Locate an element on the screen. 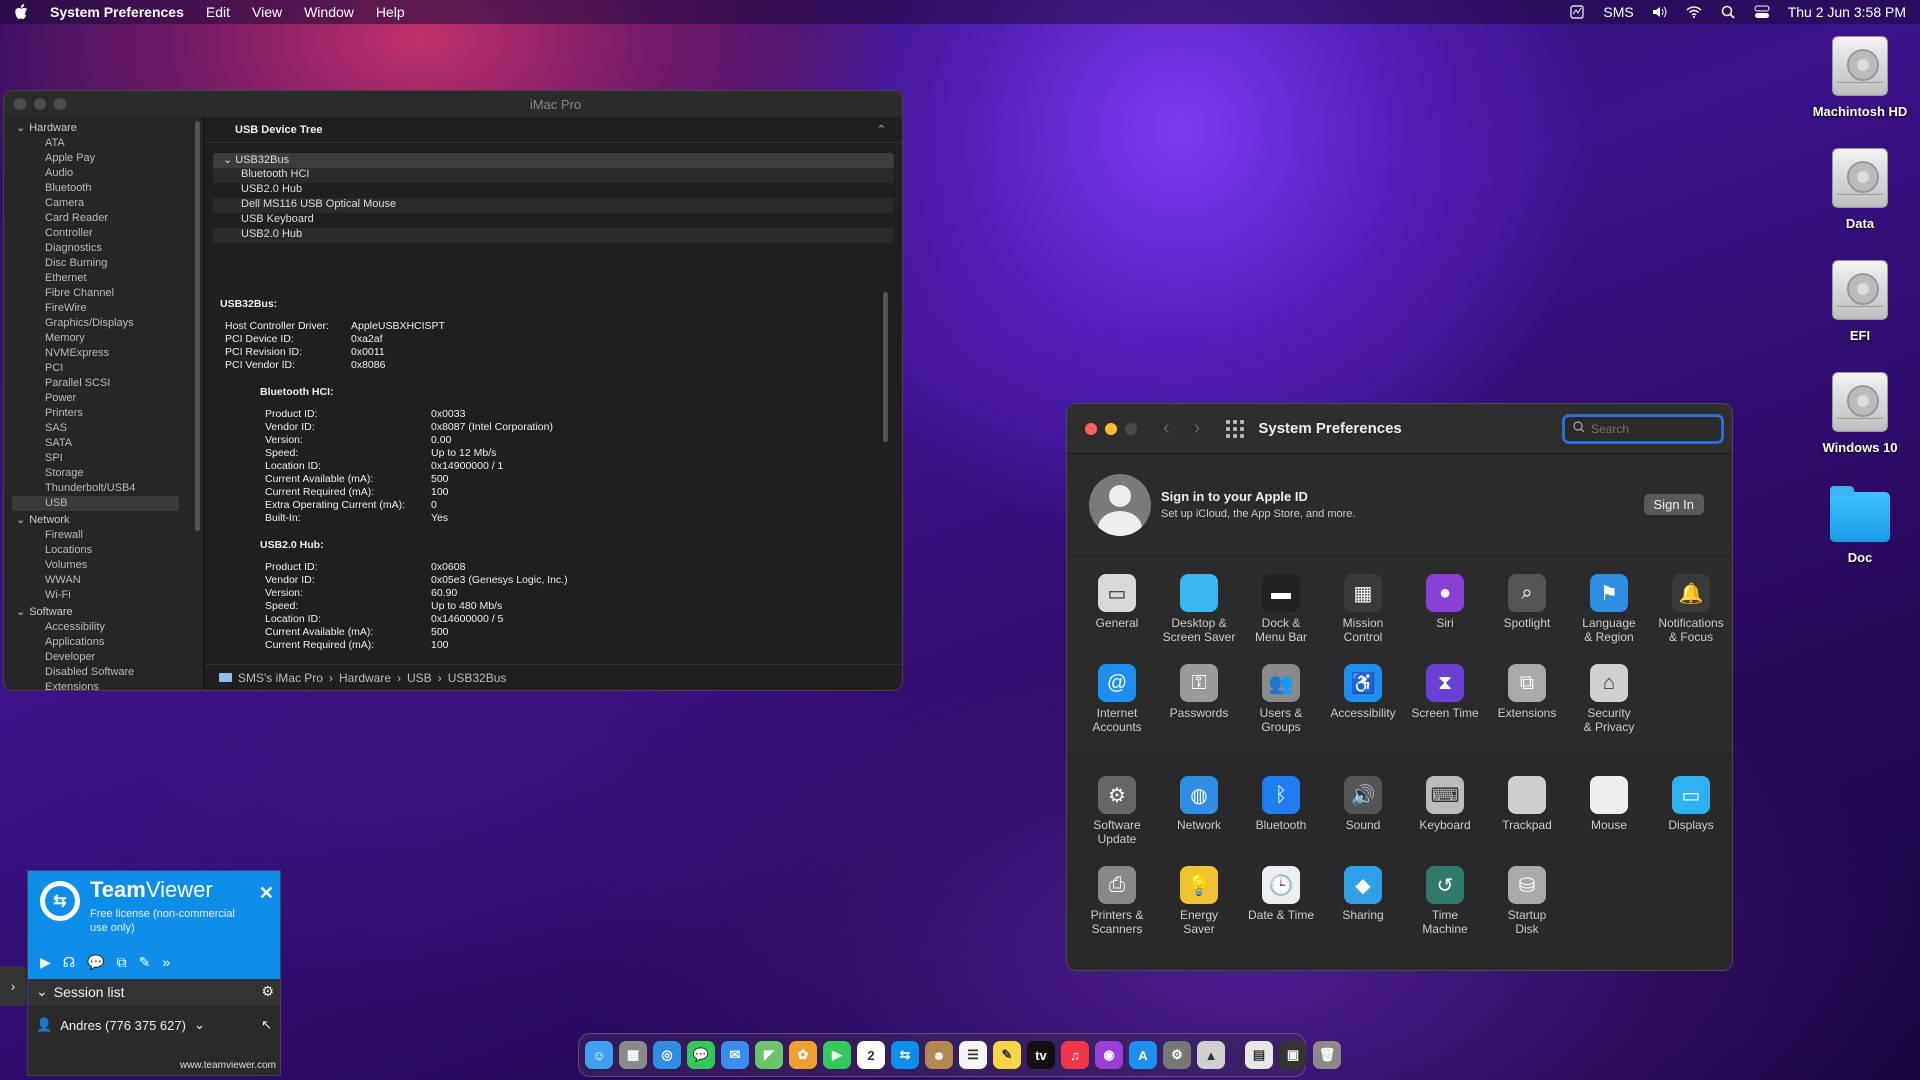 The height and width of the screenshot is (1080, 1920). show-all-grid-icon is located at coordinates (1235, 428).